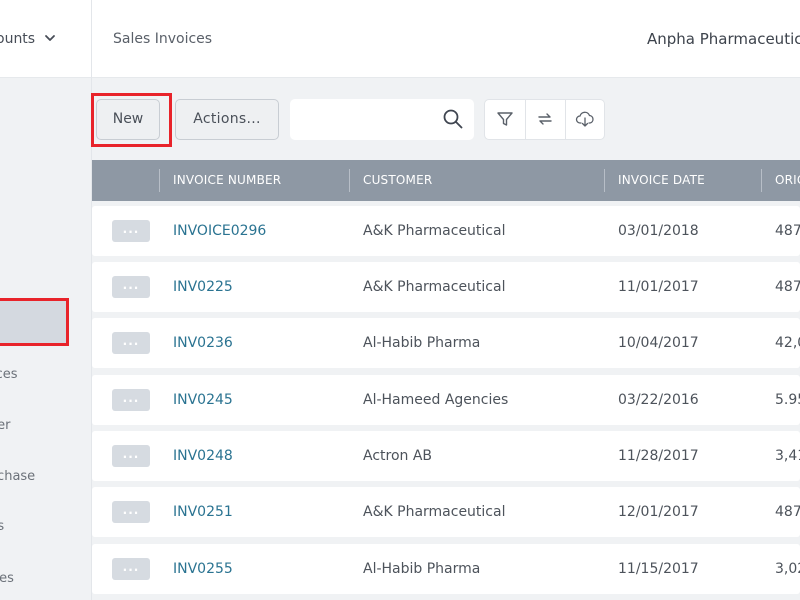 The height and width of the screenshot is (600, 800). What do you see at coordinates (436, 400) in the screenshot?
I see `customer-cell: Al-Hameed Agencies` at bounding box center [436, 400].